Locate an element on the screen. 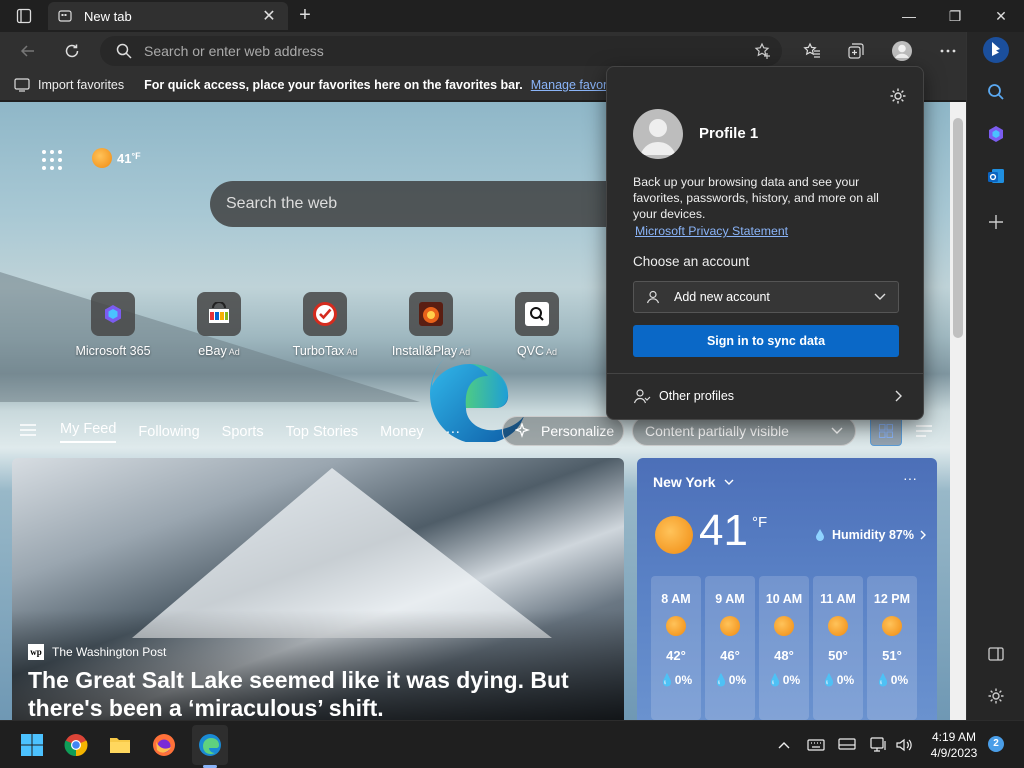 This screenshot has height=768, width=1024. chrome-icon is located at coordinates (76, 745).